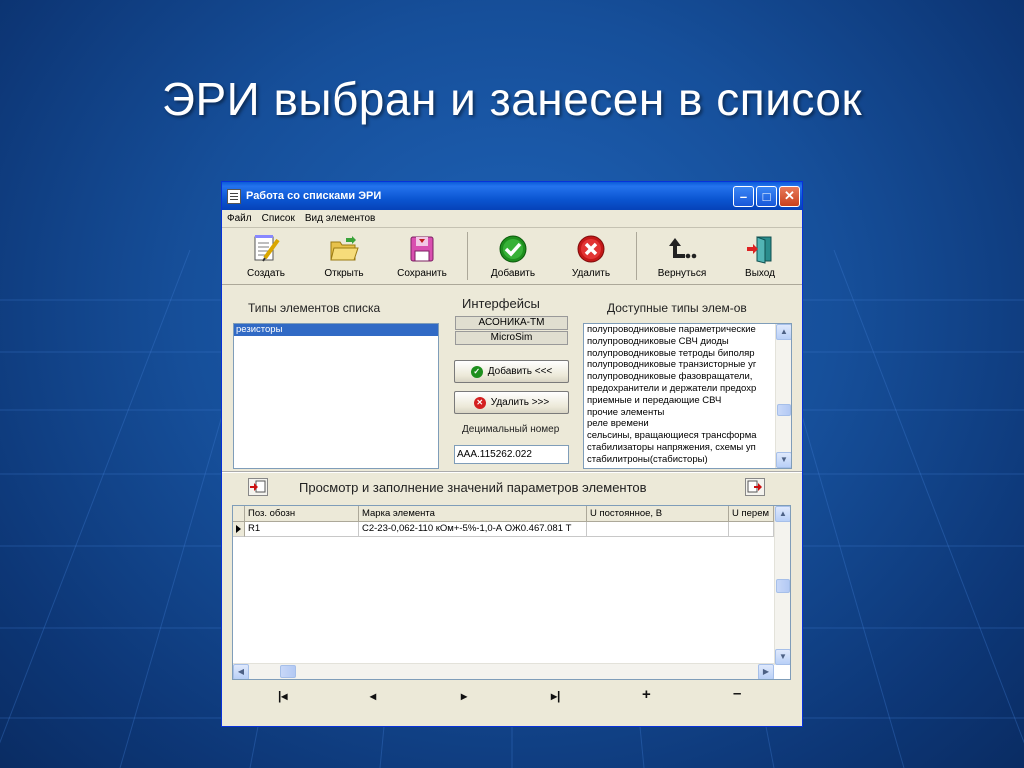 Image resolution: width=1024 pixels, height=768 pixels. What do you see at coordinates (555, 696) in the screenshot?
I see `nav-last-button: ▸|` at bounding box center [555, 696].